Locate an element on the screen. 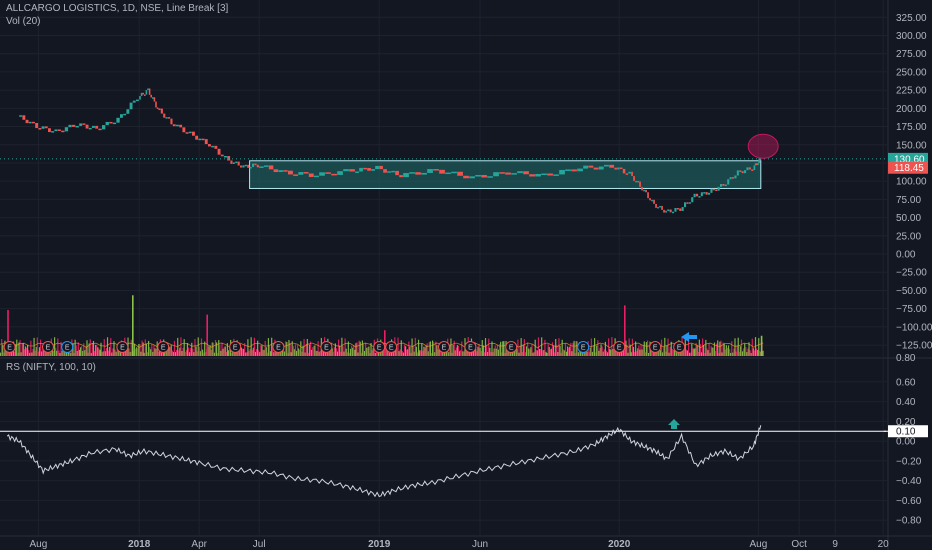 The height and width of the screenshot is (550, 932). price-tick-label: 225.00 is located at coordinates (911, 91).